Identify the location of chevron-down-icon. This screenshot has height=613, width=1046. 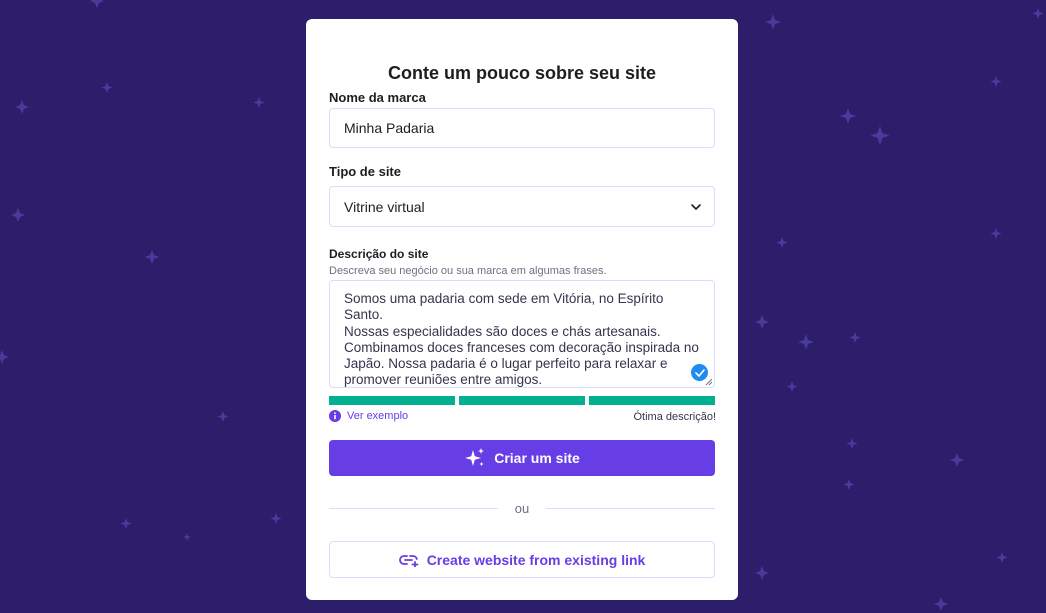
(696, 207).